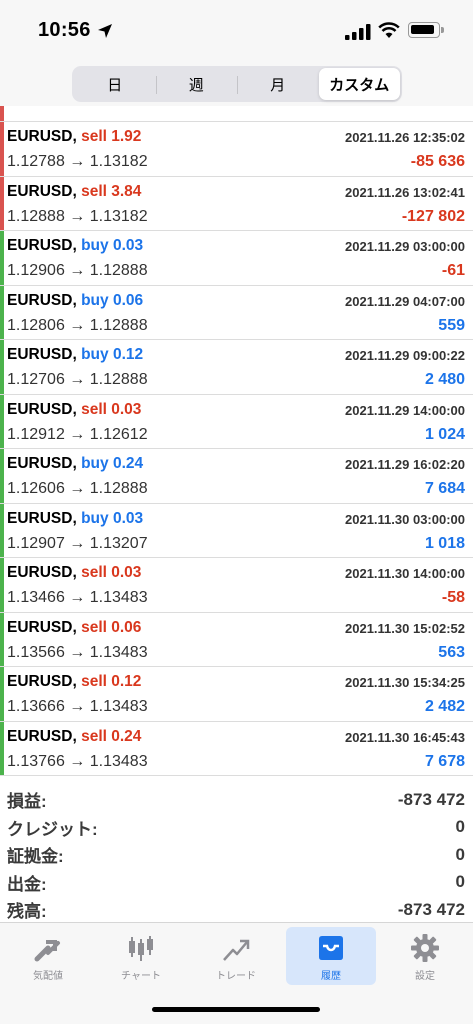 This screenshot has width=473, height=1024. Describe the element at coordinates (405, 246) in the screenshot. I see `trade-datetime: 2021.11.29 03:00:00` at that location.